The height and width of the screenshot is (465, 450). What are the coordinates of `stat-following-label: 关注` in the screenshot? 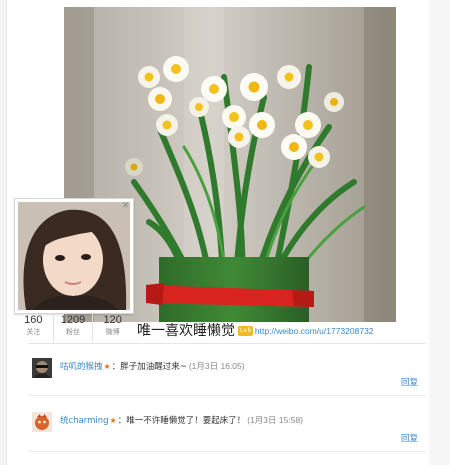 It's located at (33, 332).